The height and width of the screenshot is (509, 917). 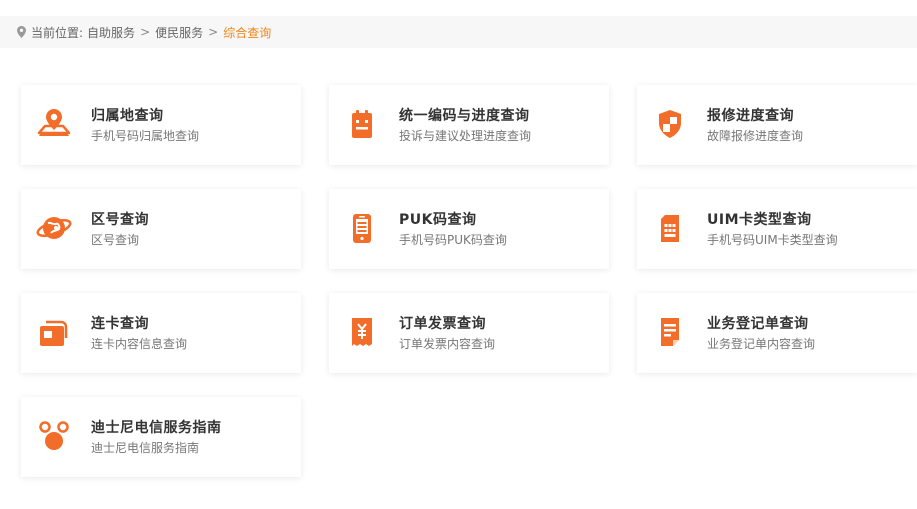 I want to click on card-puk-code-query: PUK码查询 手机号码PUK码查询, so click(x=469, y=229).